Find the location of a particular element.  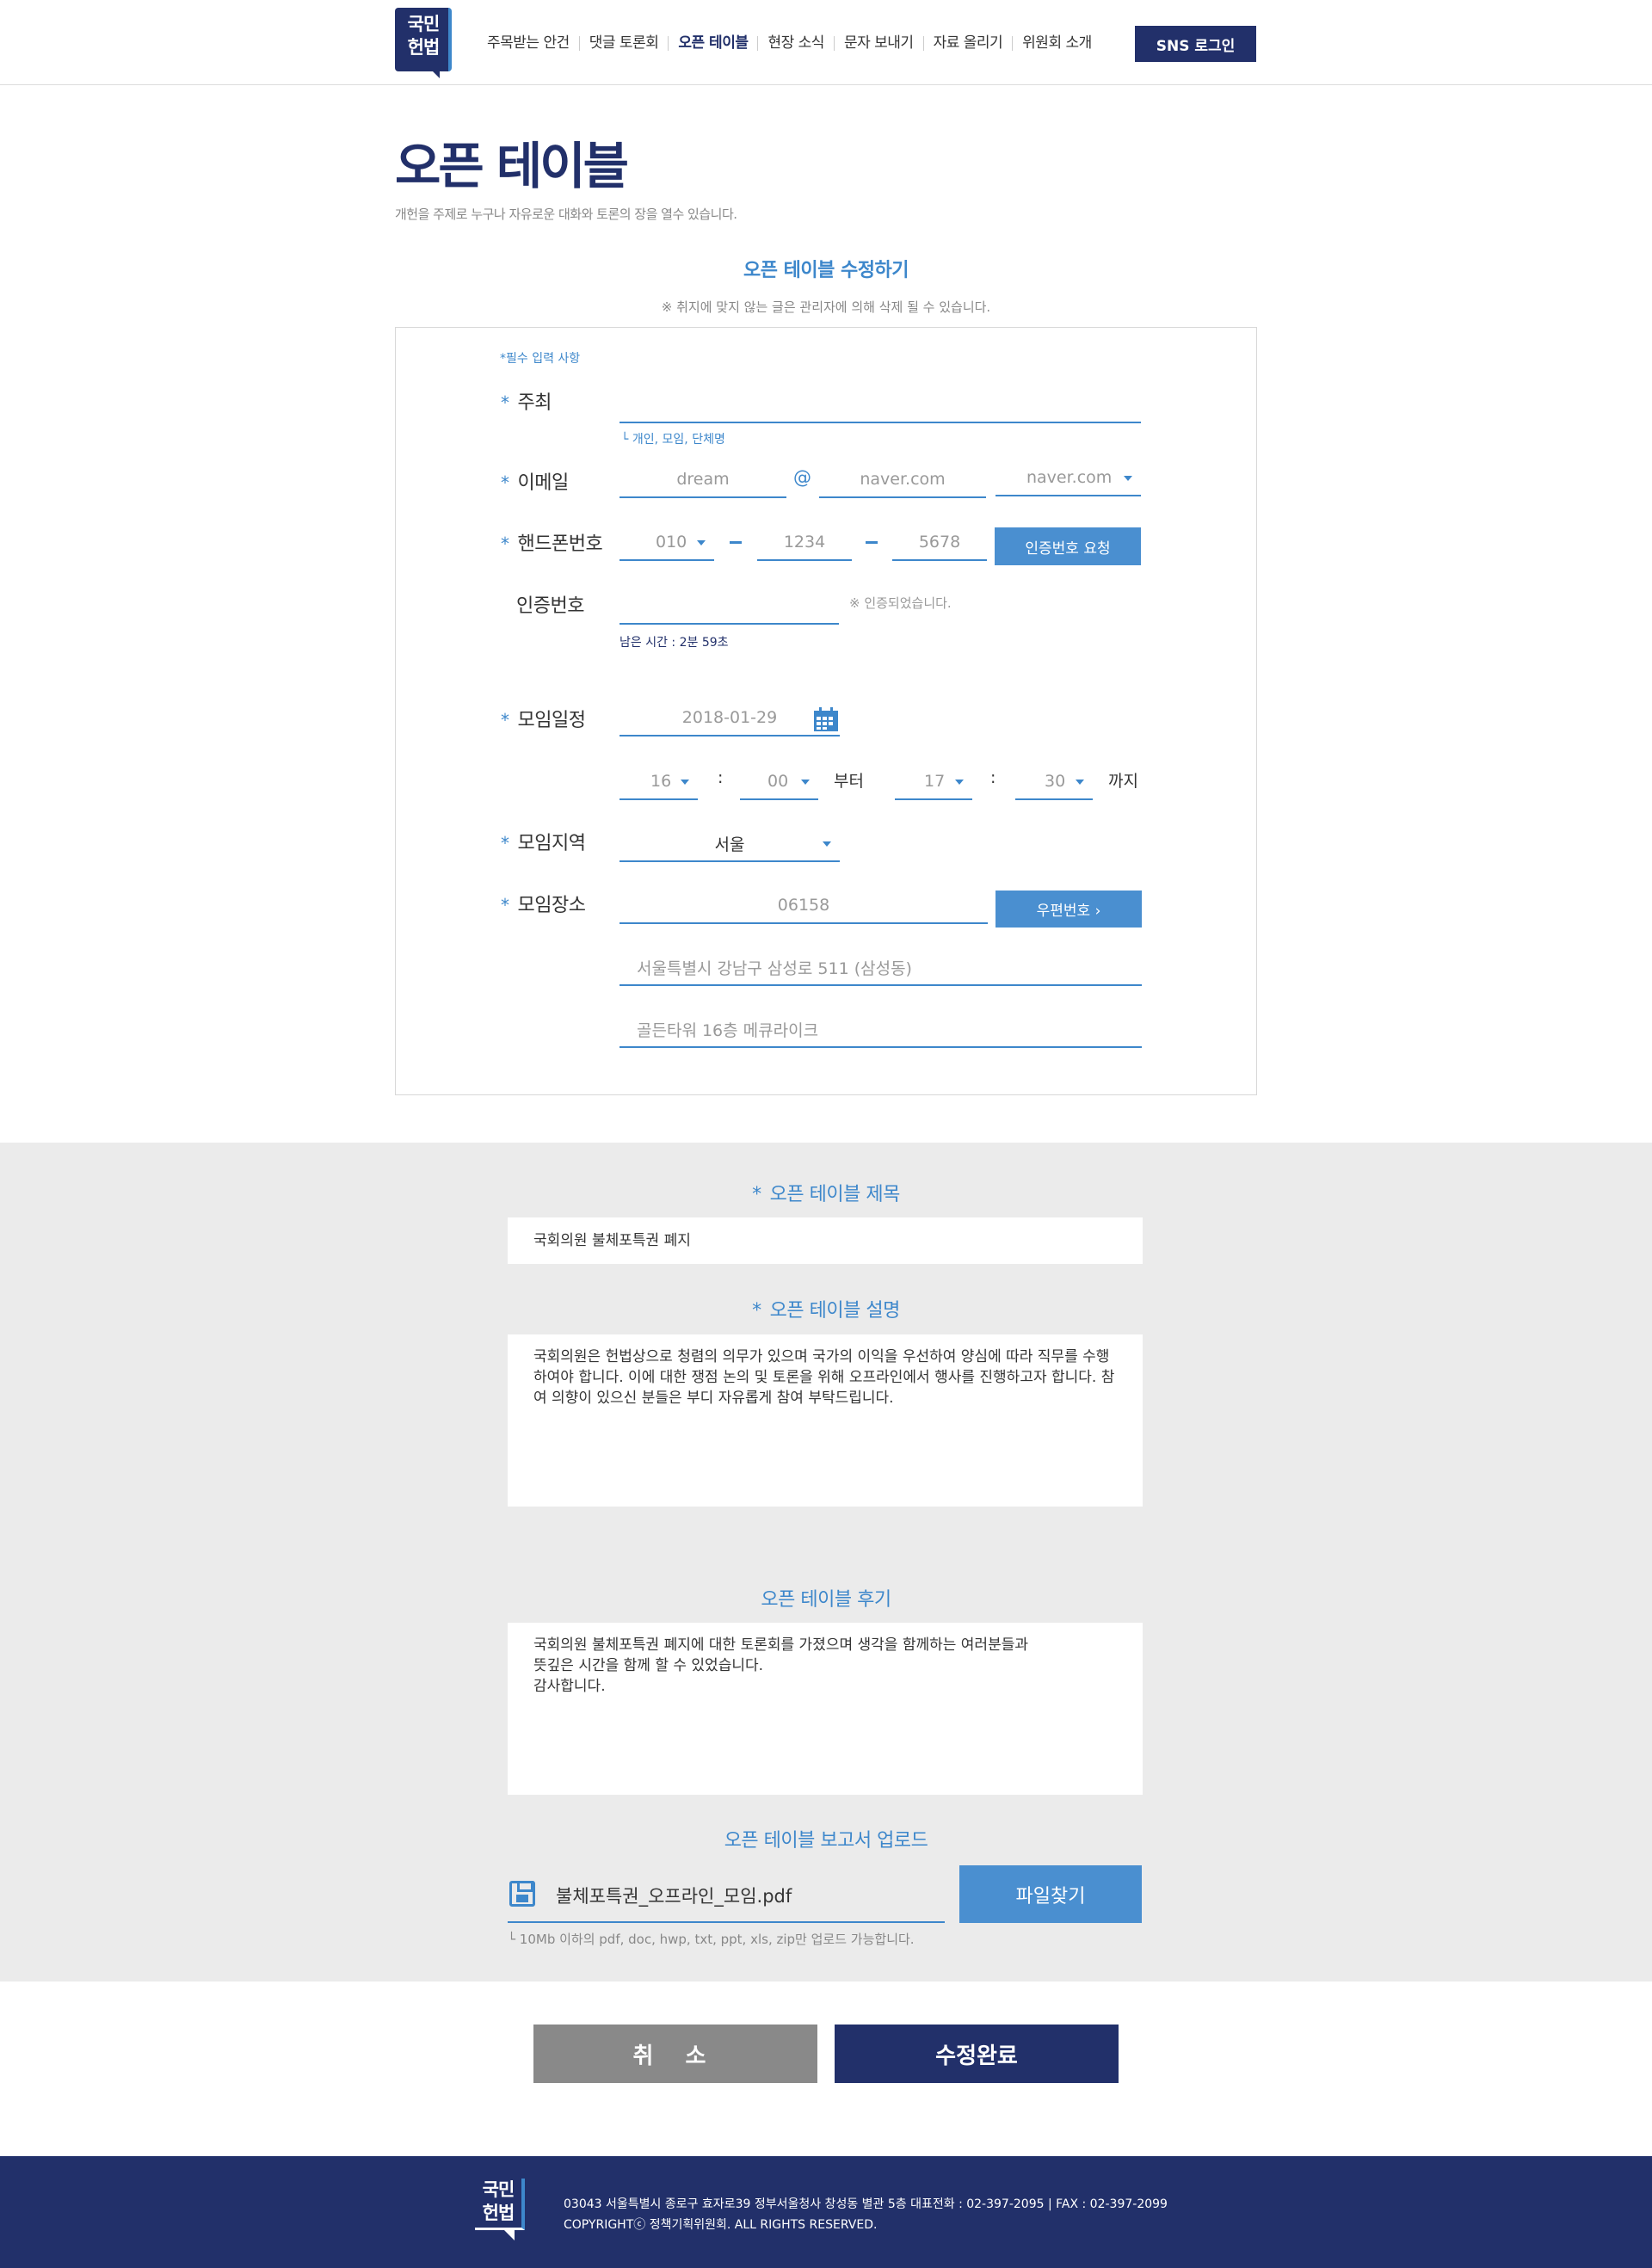

footer-copyright: COPYRIGHTⓒ 정책기획위원회. ALL RIGHTS RESERVED. is located at coordinates (721, 2225).